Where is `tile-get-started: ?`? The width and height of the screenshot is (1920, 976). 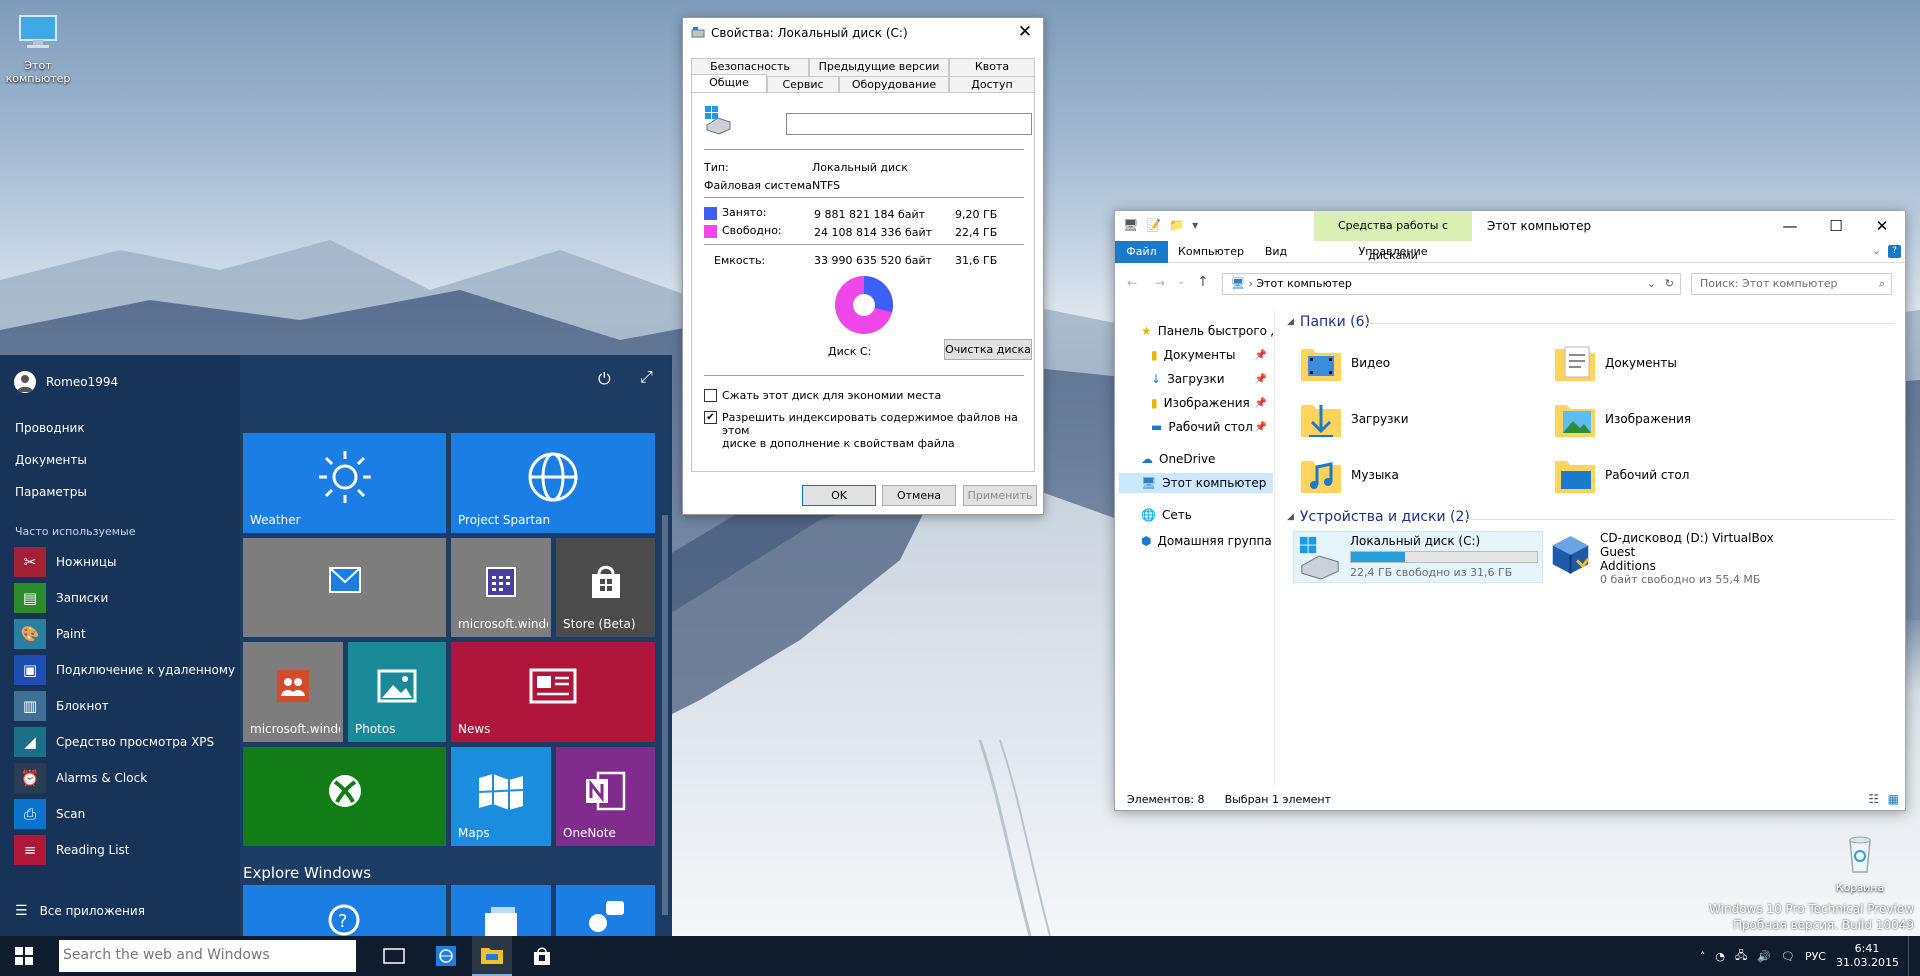
tile-get-started: ? is located at coordinates (344, 910).